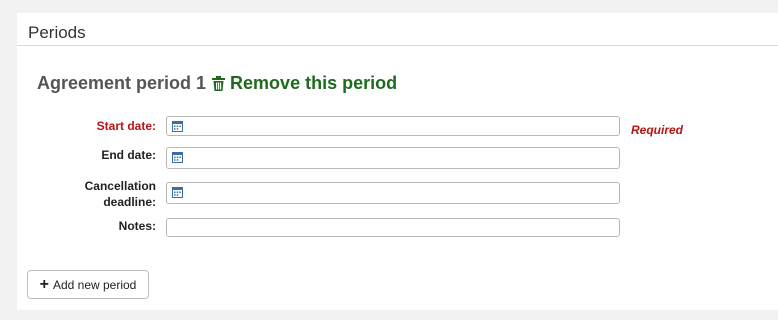 The height and width of the screenshot is (320, 778). Describe the element at coordinates (393, 193) in the screenshot. I see `cancellation-deadline-input` at that location.